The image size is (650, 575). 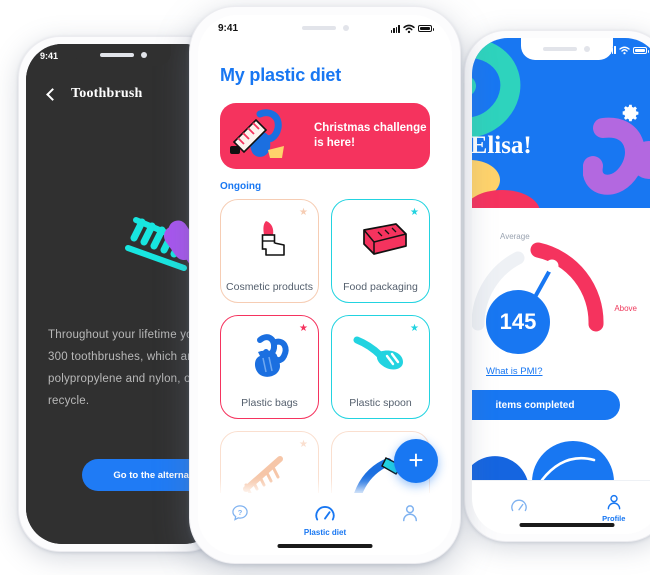 I want to click on chevron-left-icon, so click(x=52, y=94).